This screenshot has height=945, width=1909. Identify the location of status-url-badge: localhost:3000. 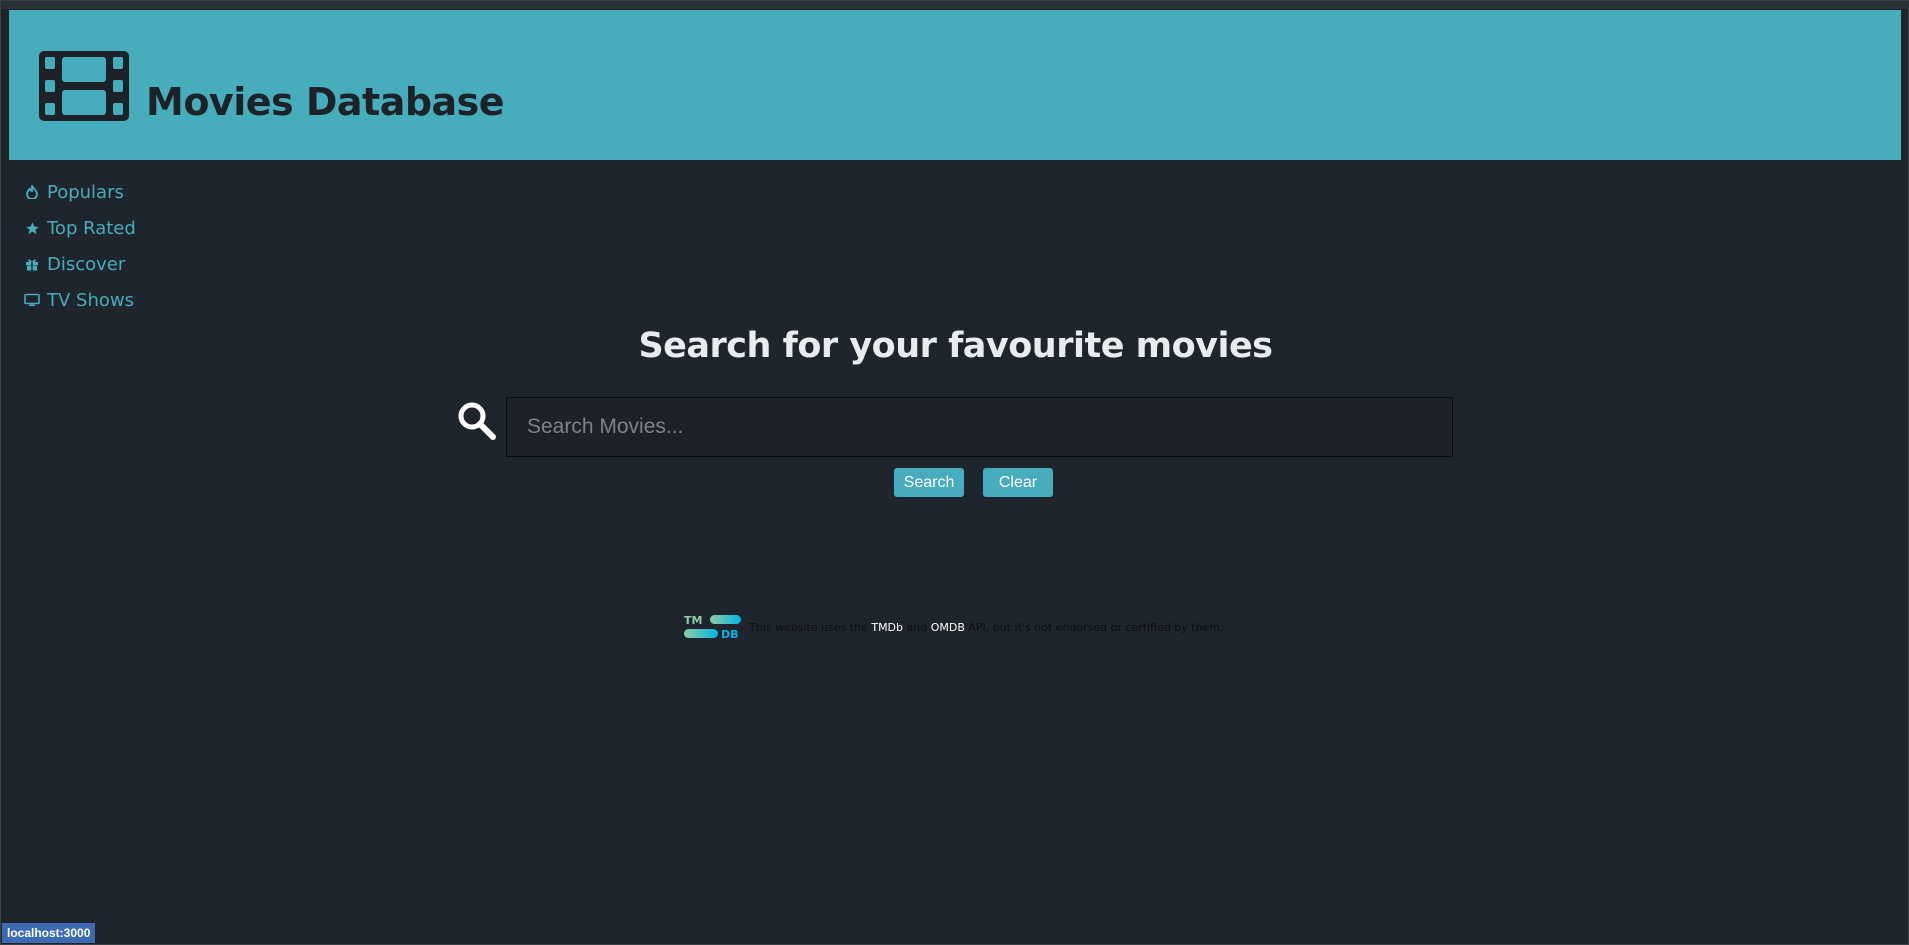
(49, 933).